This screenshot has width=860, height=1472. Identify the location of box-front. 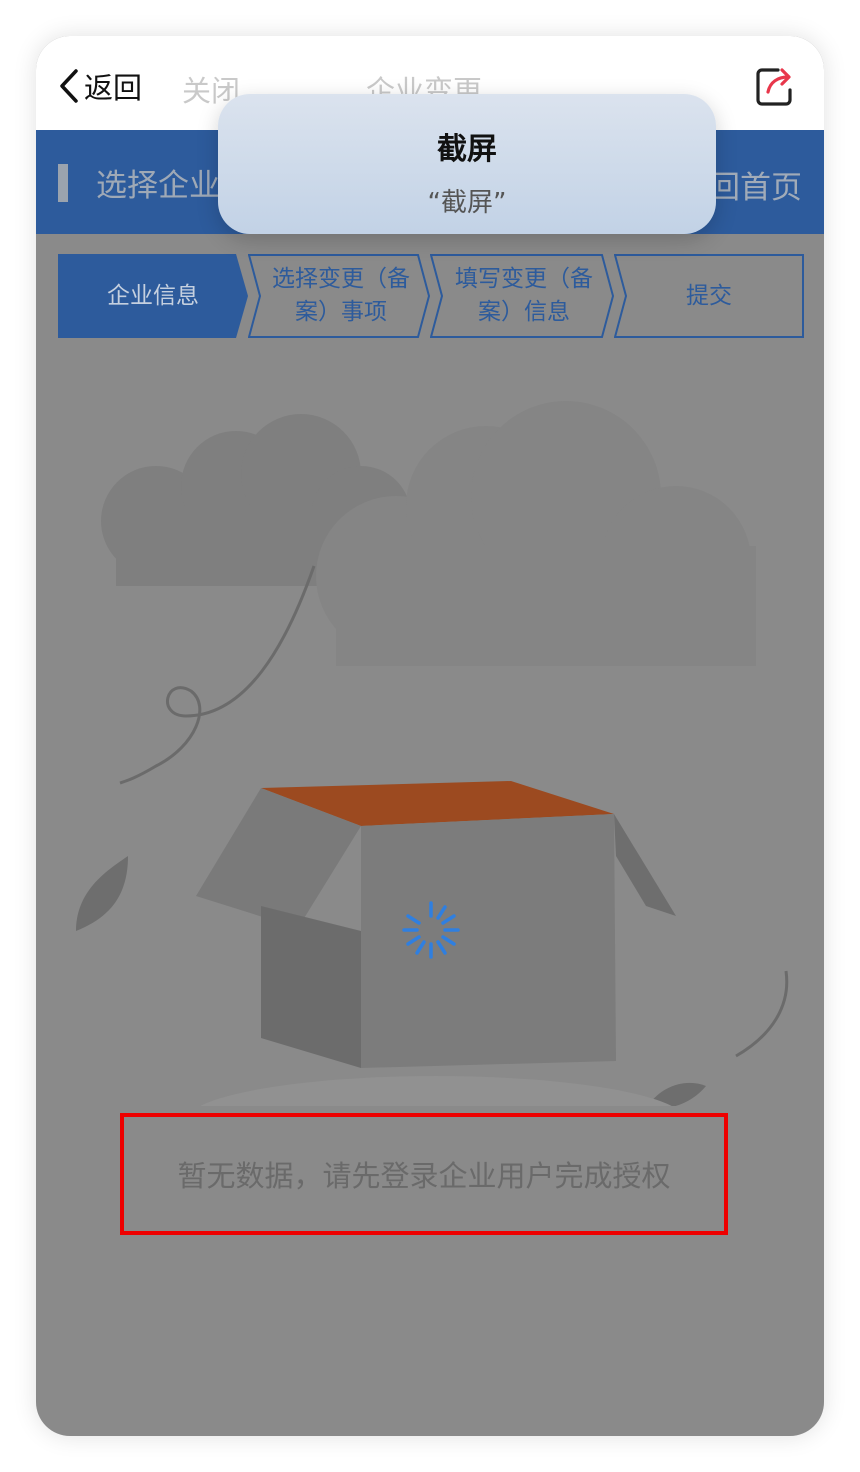
(488, 941).